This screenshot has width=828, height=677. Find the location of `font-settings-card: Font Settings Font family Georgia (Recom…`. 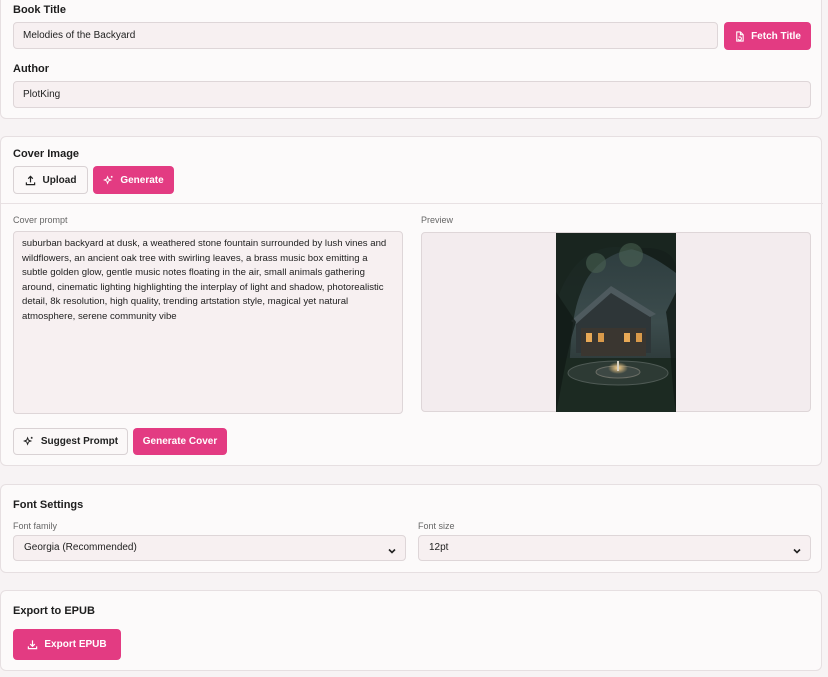

font-settings-card: Font Settings Font family Georgia (Recom… is located at coordinates (411, 528).